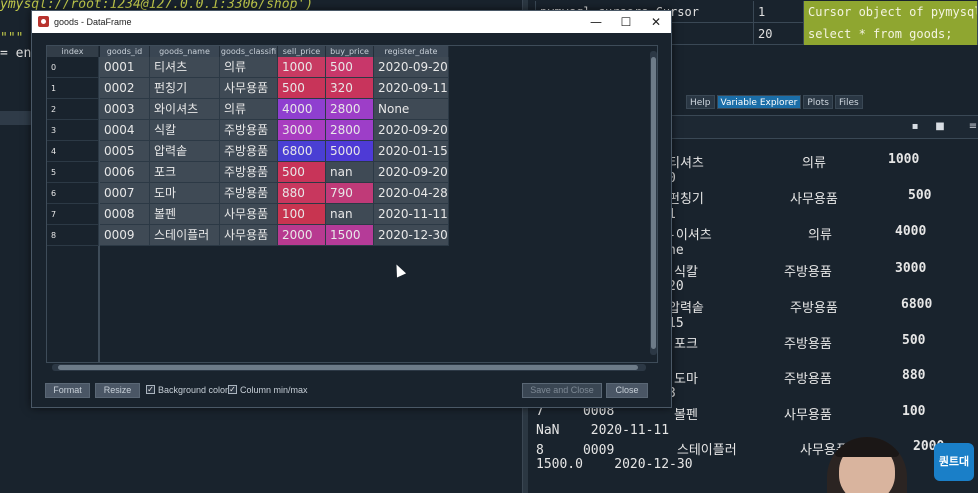  What do you see at coordinates (125, 67) in the screenshot?
I see `cell-goods-id: 0001` at bounding box center [125, 67].